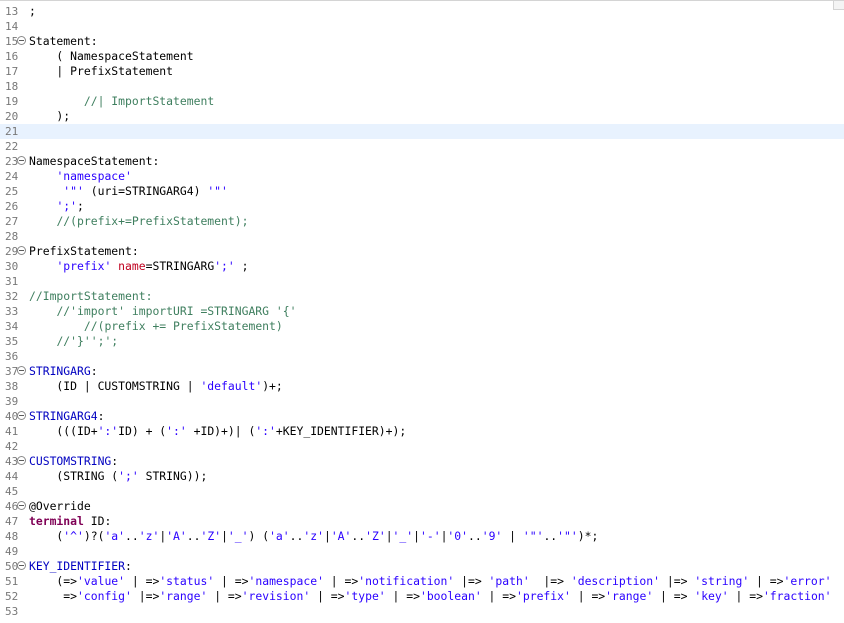 The height and width of the screenshot is (623, 844). I want to click on code-line: 25 '"' (uri=STRINGARG4) '"', so click(422, 191).